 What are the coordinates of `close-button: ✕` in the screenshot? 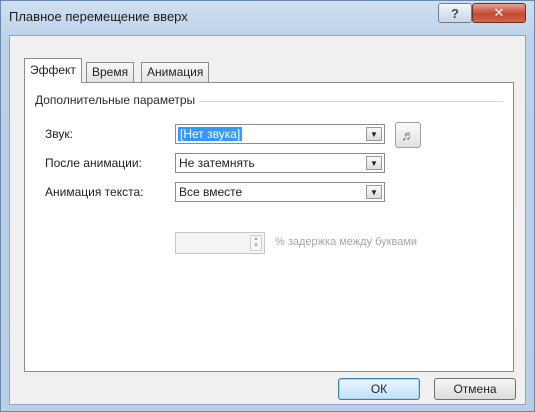 It's located at (499, 13).